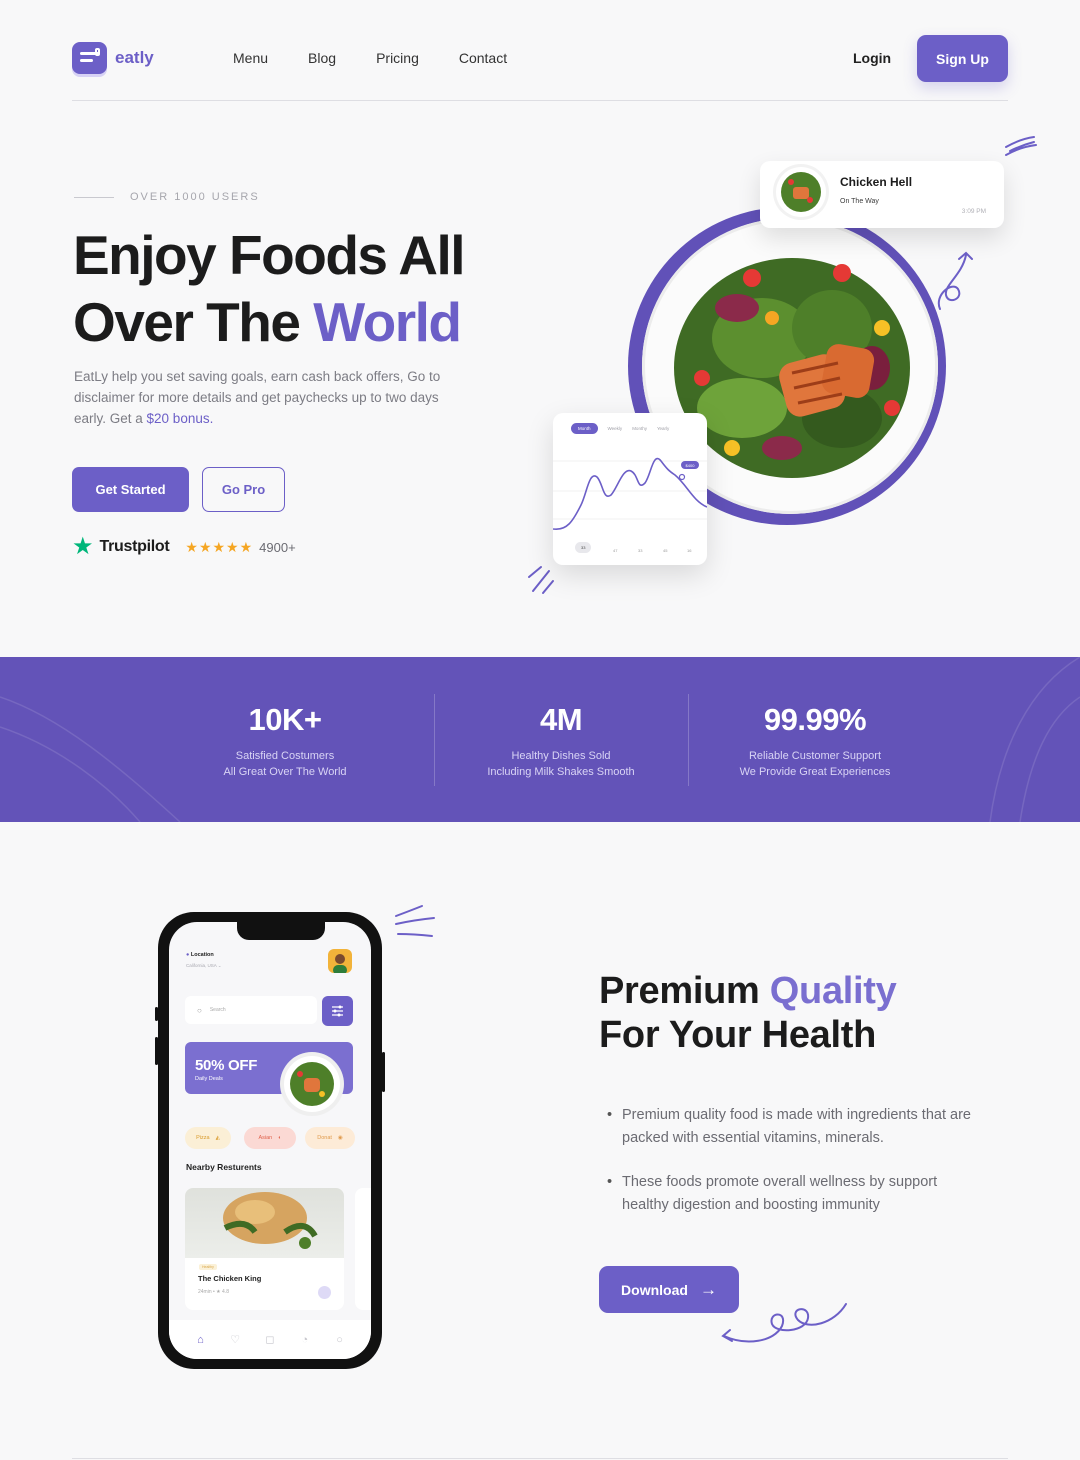 This screenshot has width=1080, height=1460. Describe the element at coordinates (324, 1138) in the screenshot. I see `chip-label: Donat` at that location.